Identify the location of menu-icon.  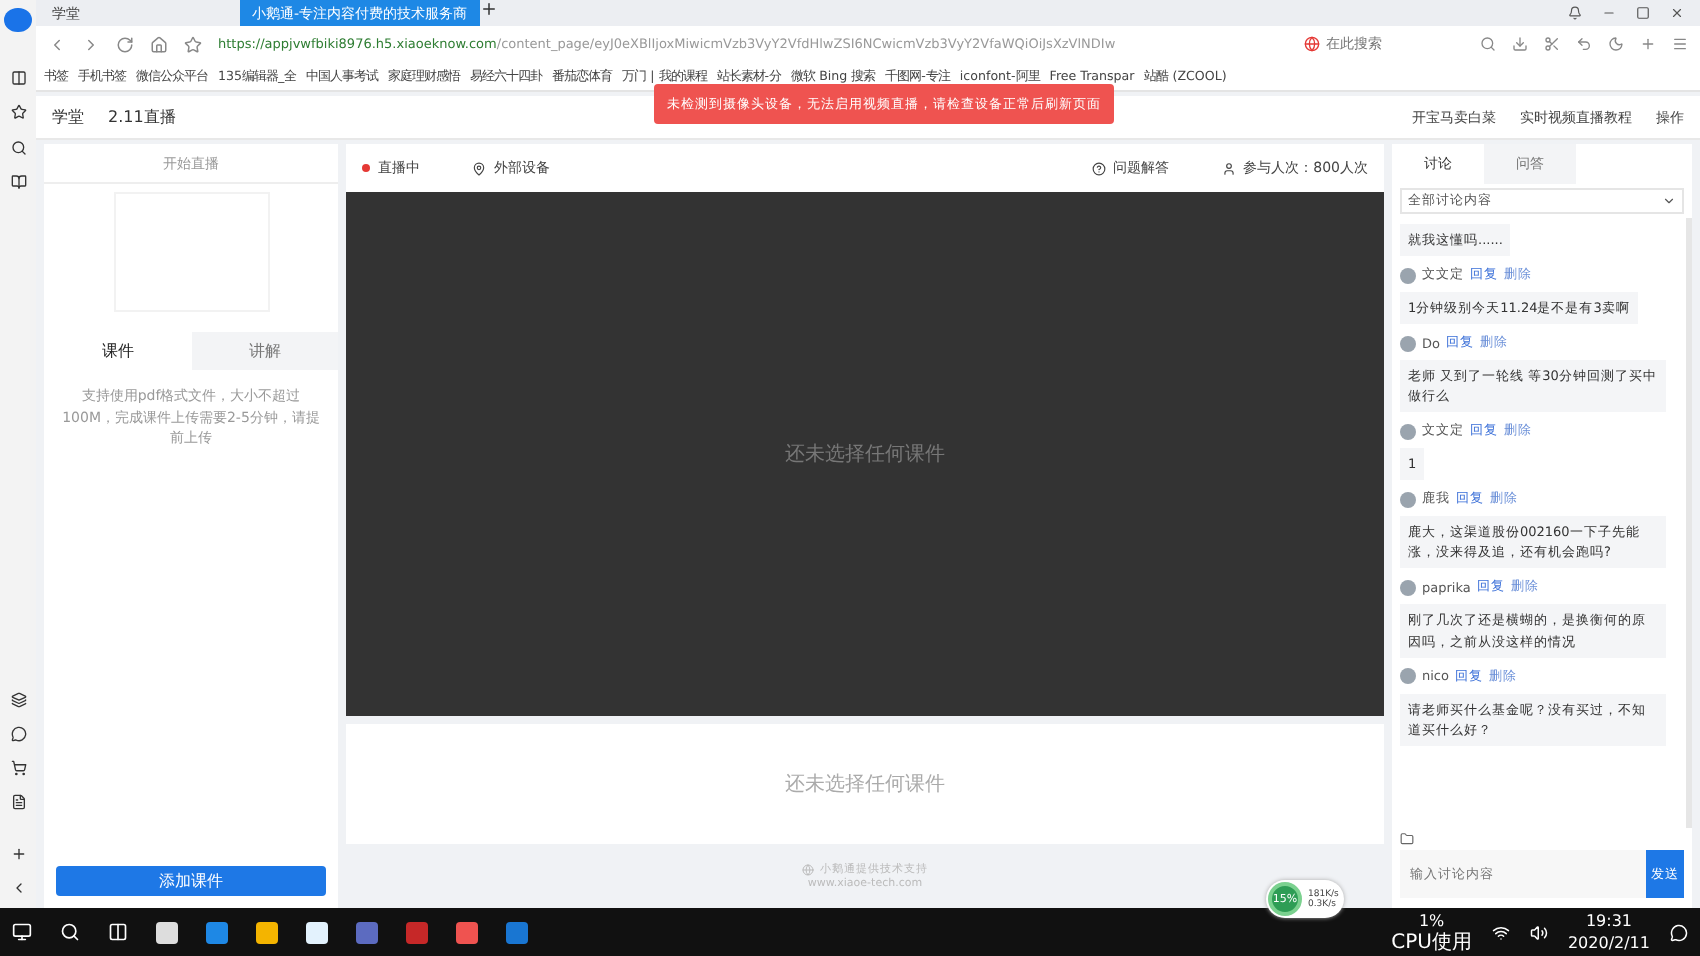
(1680, 44).